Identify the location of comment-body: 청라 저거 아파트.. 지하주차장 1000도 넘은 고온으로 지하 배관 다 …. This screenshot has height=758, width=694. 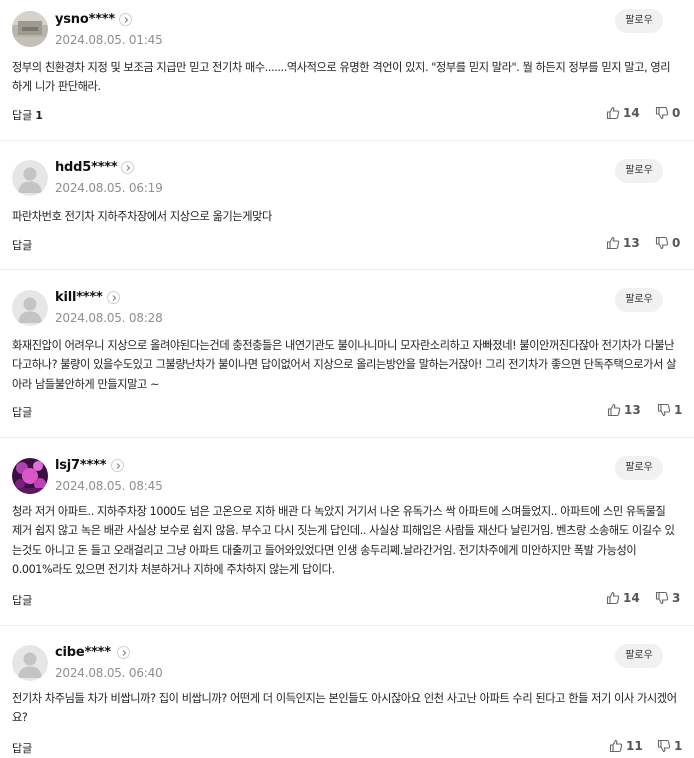
(343, 541).